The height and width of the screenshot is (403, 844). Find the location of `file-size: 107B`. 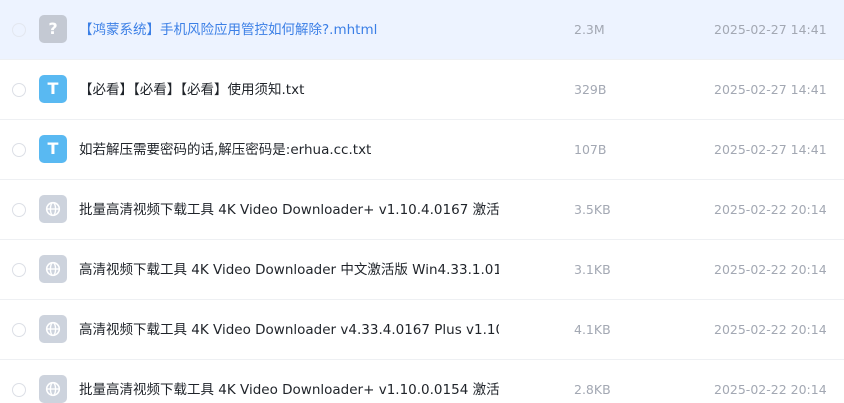

file-size: 107B is located at coordinates (590, 149).